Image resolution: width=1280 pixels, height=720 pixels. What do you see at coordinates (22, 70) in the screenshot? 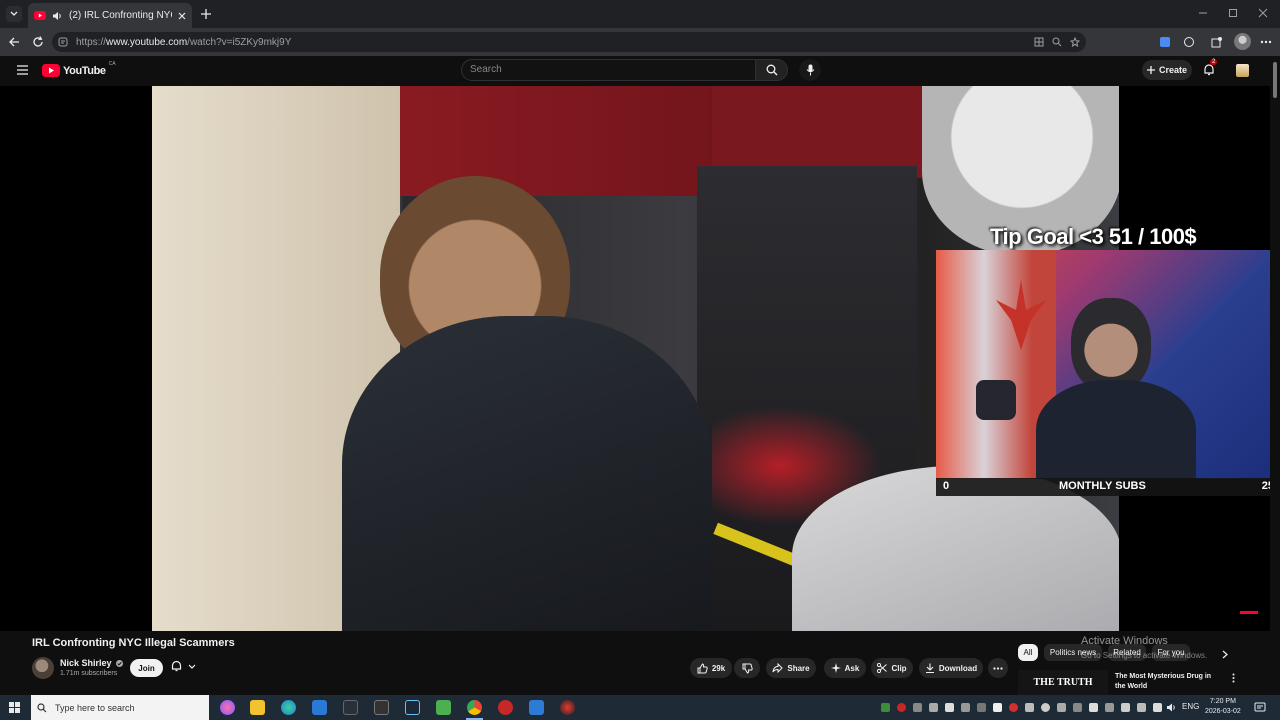
I see `hamburger-menu-icon` at bounding box center [22, 70].